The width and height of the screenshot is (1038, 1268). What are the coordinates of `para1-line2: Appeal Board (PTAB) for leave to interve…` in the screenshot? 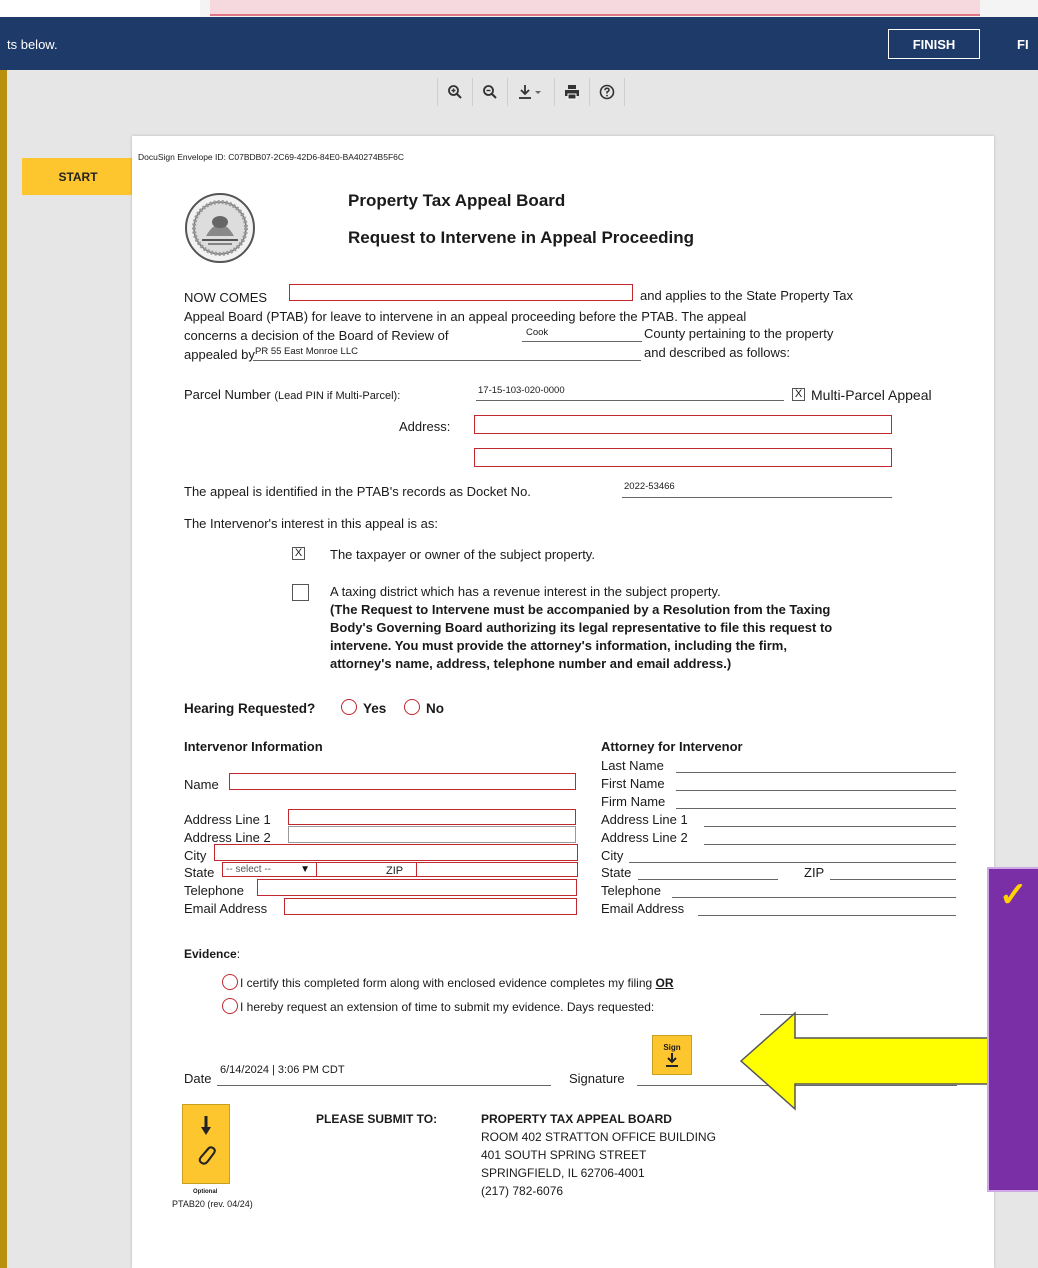 It's located at (465, 316).